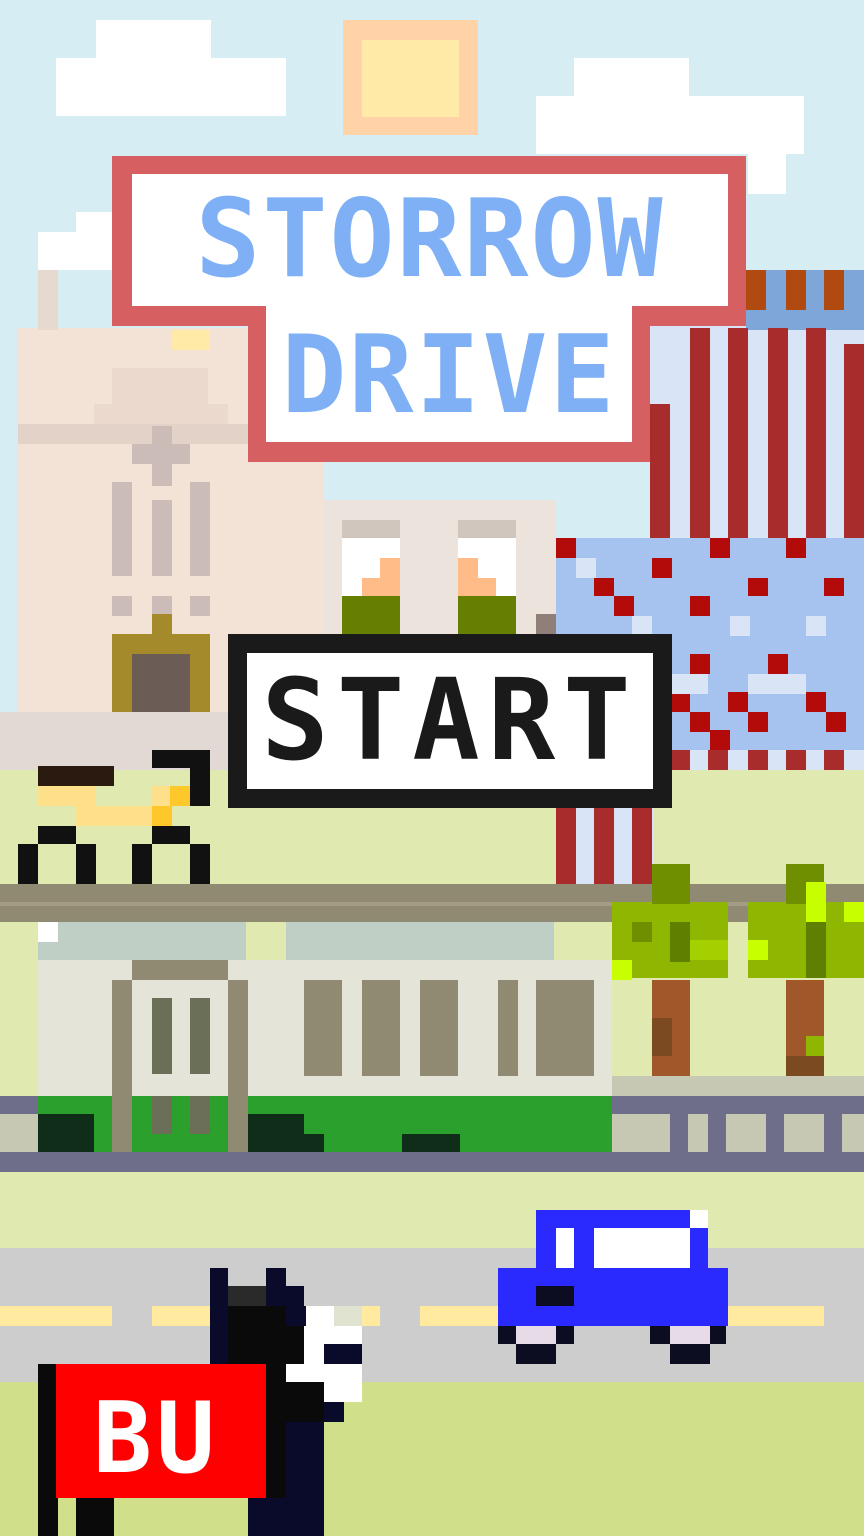  Describe the element at coordinates (449, 375) in the screenshot. I see `title-line-2: DRIVE` at that location.